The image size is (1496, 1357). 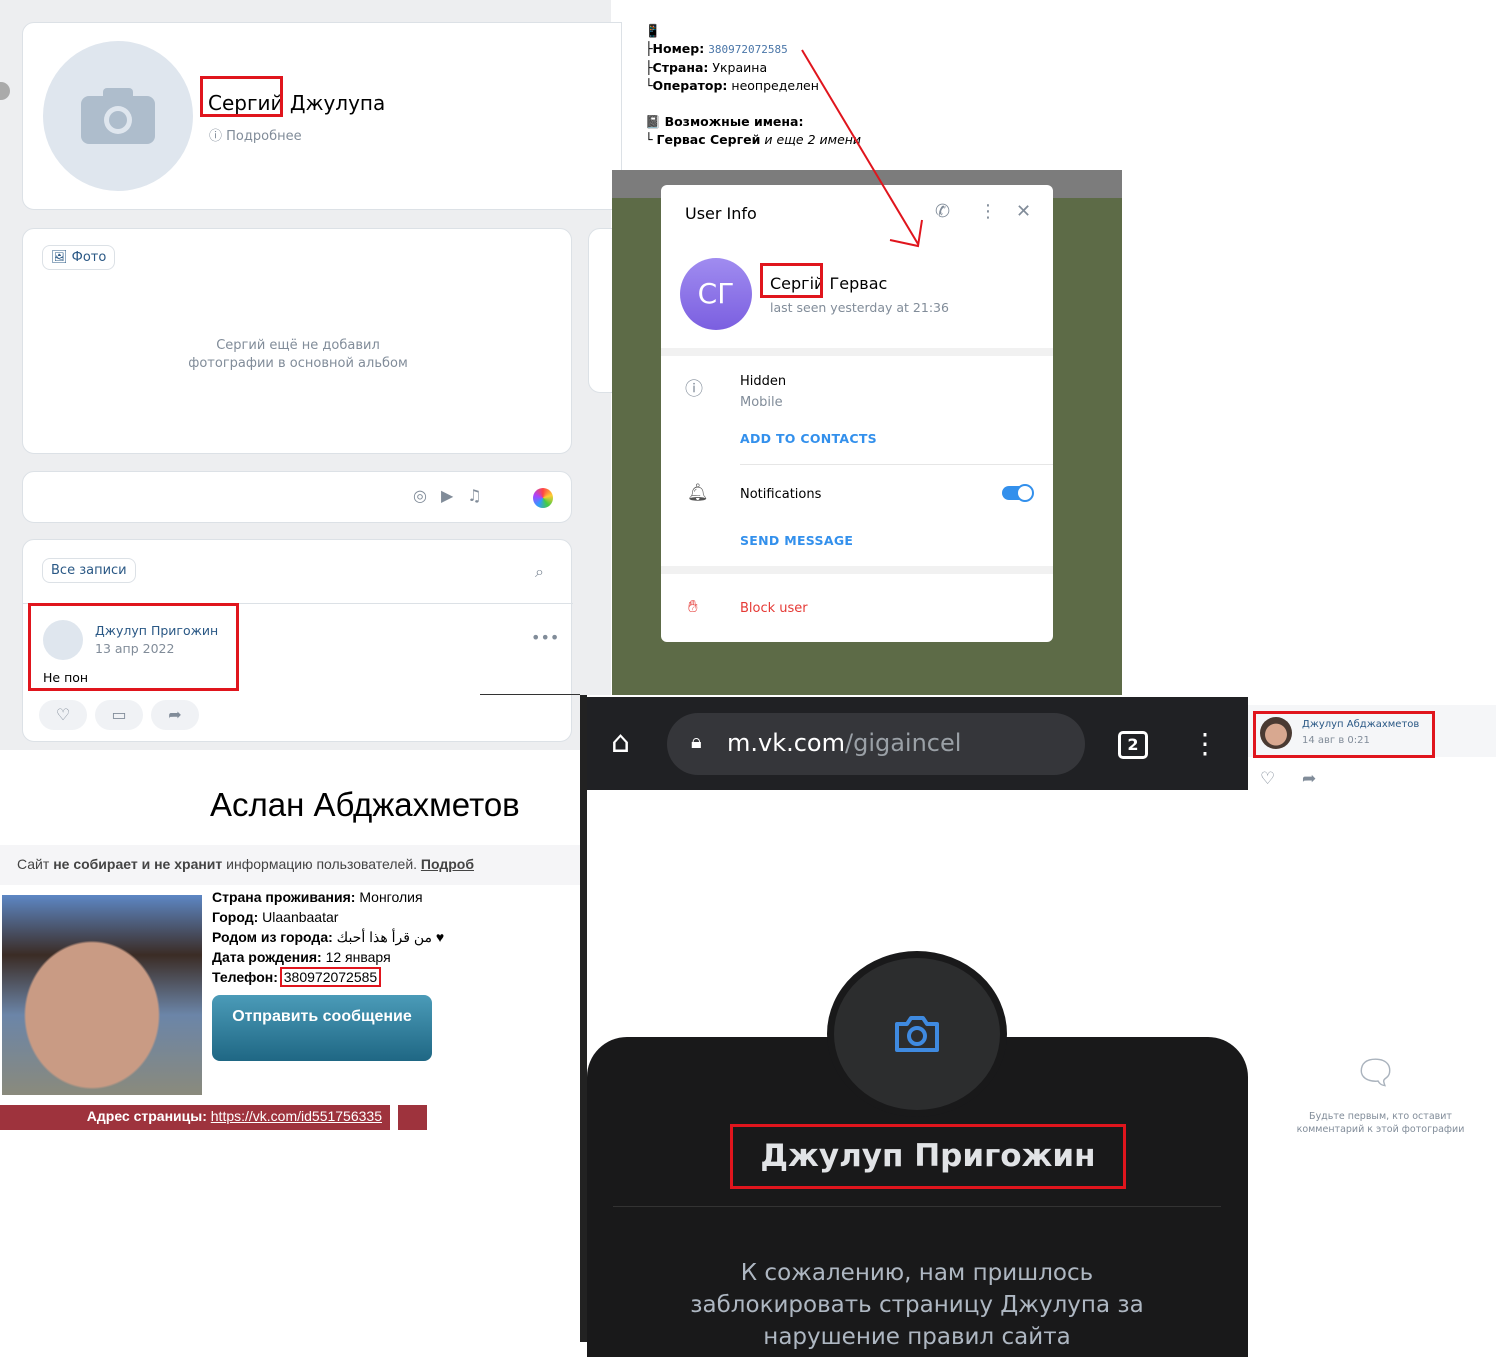 What do you see at coordinates (1376, 1073) in the screenshot?
I see `comments-icon: 🗨︎` at bounding box center [1376, 1073].